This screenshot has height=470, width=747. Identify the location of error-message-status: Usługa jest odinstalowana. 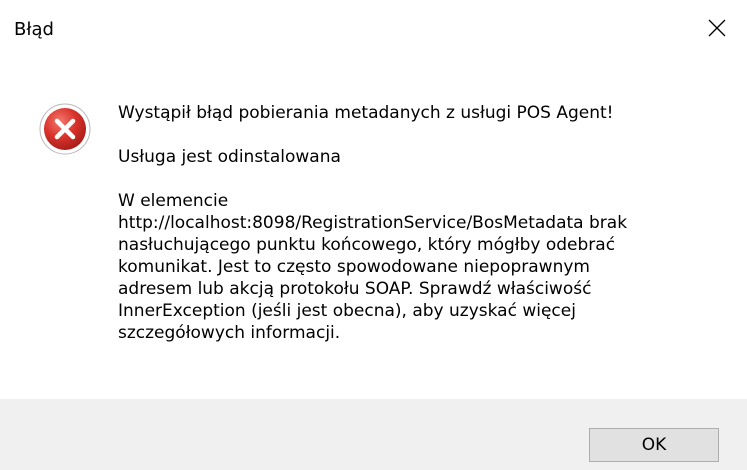
(229, 157).